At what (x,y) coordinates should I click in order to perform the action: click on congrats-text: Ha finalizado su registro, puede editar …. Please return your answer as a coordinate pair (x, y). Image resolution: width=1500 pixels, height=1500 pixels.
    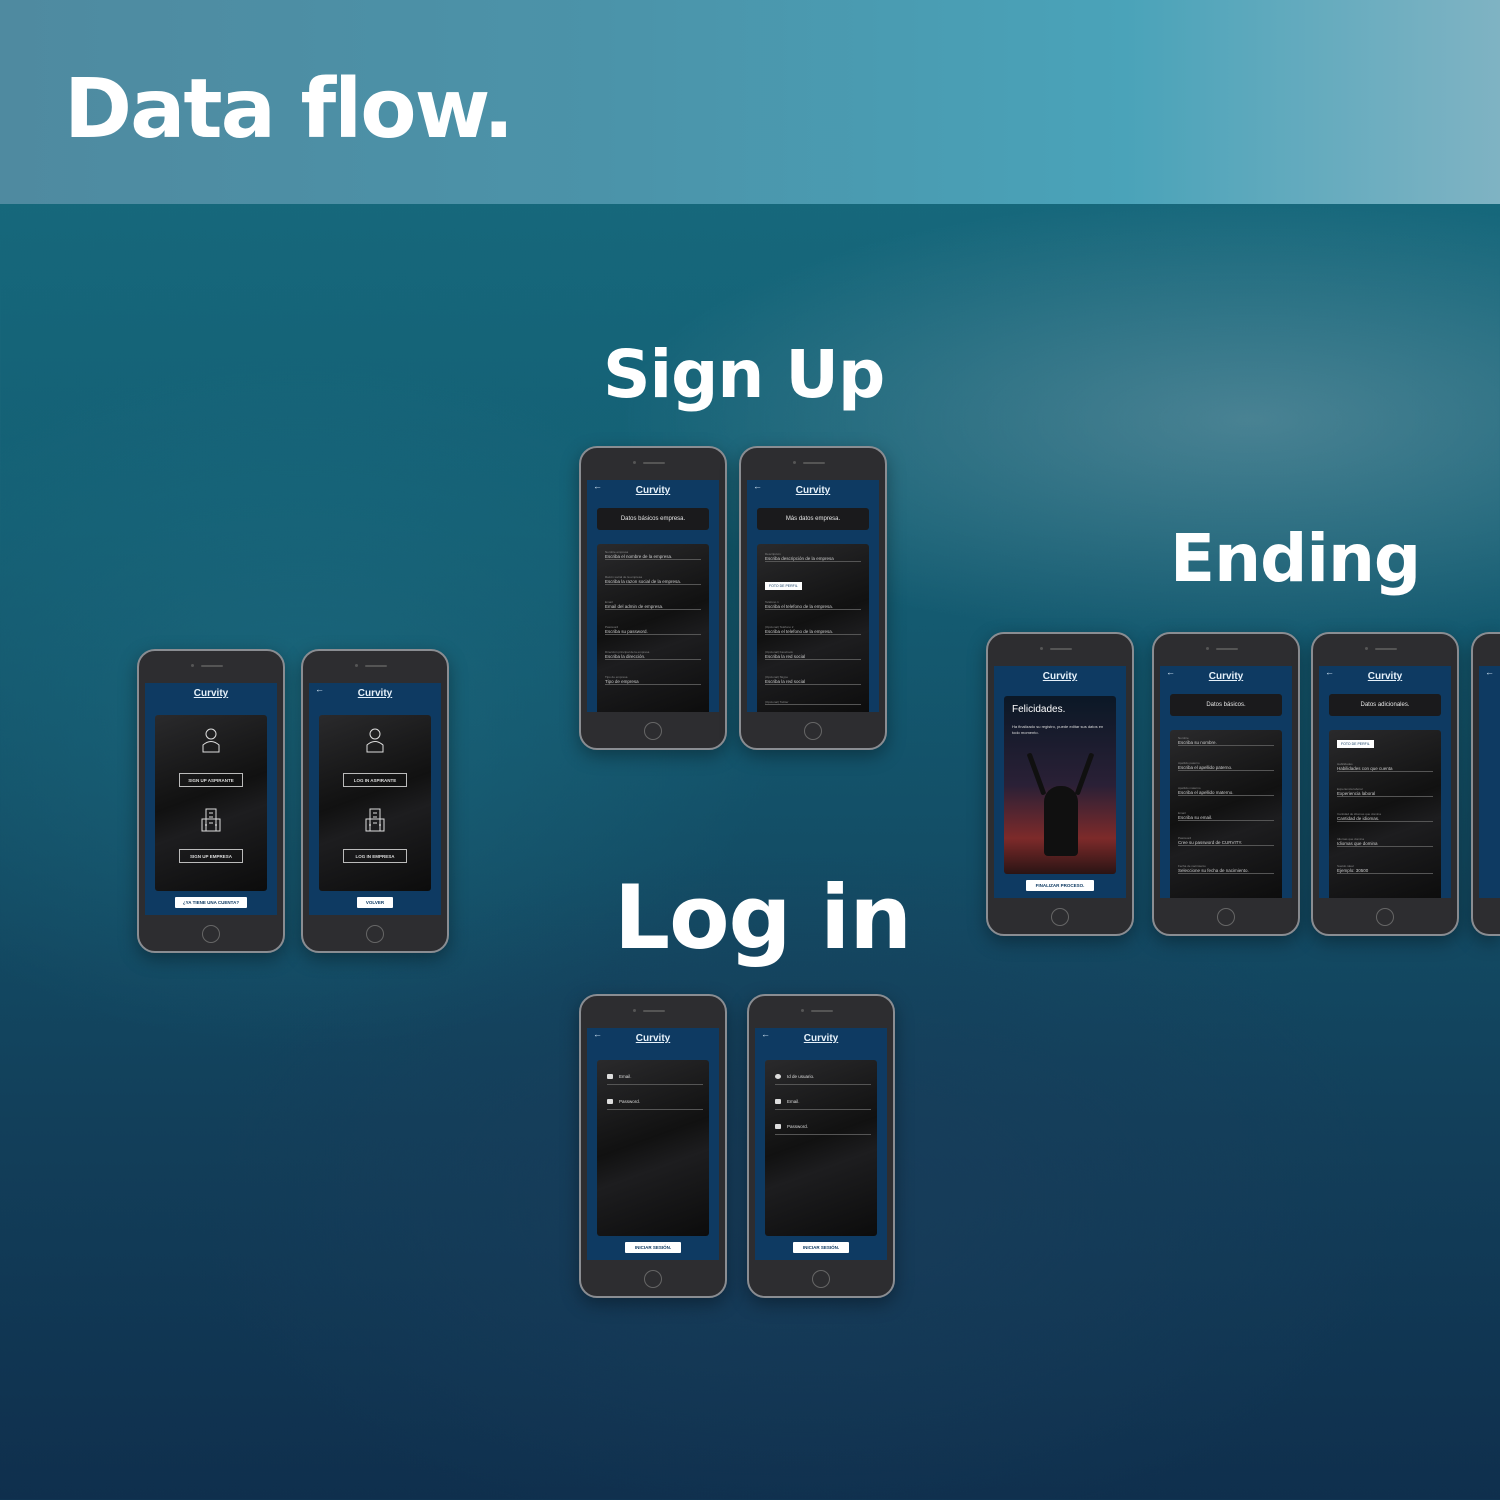
    Looking at the image, I should click on (1058, 729).